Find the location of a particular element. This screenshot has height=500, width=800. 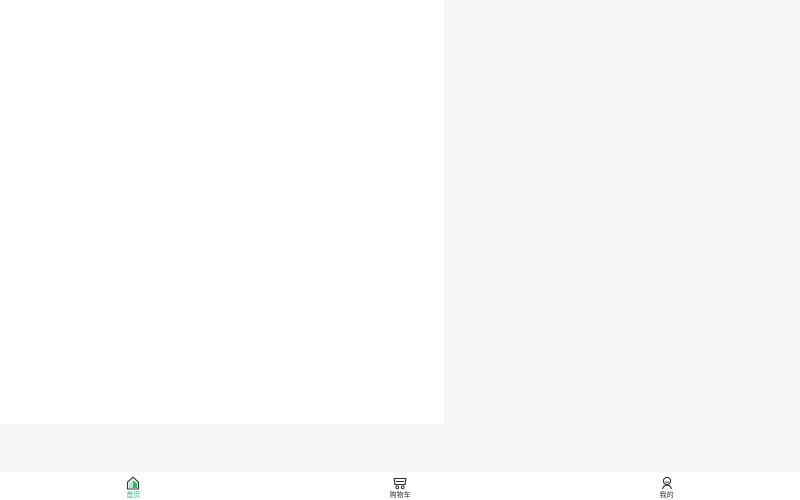

content-footer-gap is located at coordinates (222, 448).